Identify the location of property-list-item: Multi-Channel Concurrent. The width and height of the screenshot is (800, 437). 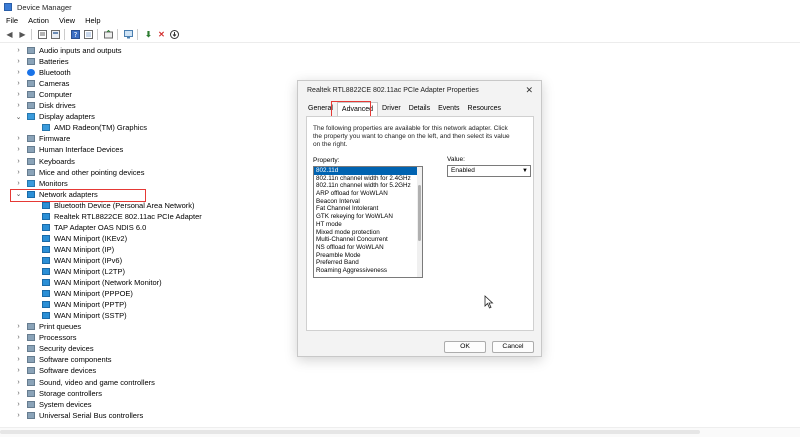
(368, 240).